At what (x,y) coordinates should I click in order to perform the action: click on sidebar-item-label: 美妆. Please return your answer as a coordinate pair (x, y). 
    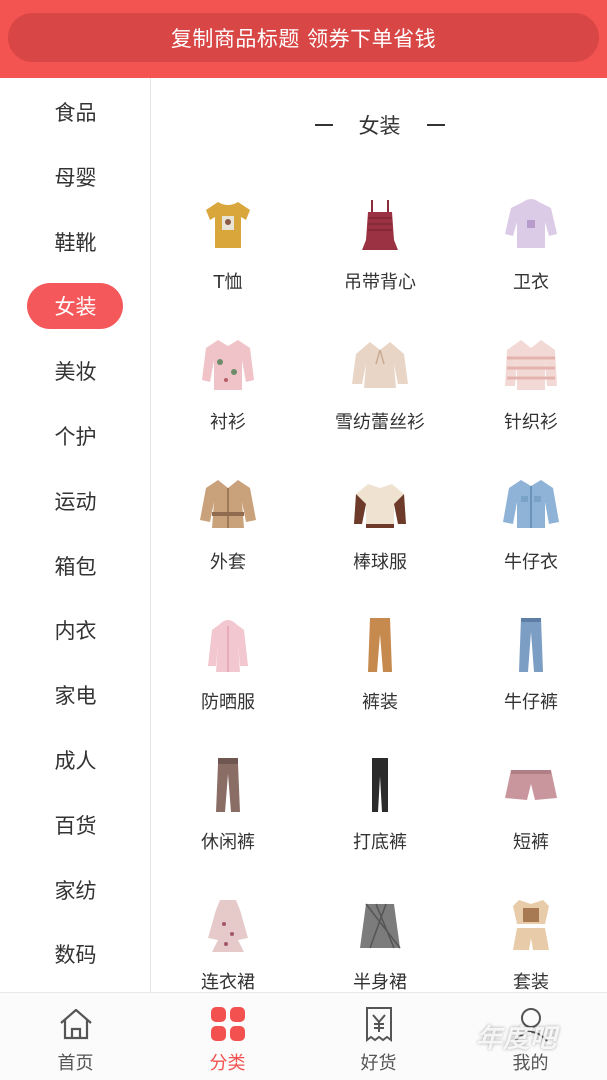
    Looking at the image, I should click on (75, 372).